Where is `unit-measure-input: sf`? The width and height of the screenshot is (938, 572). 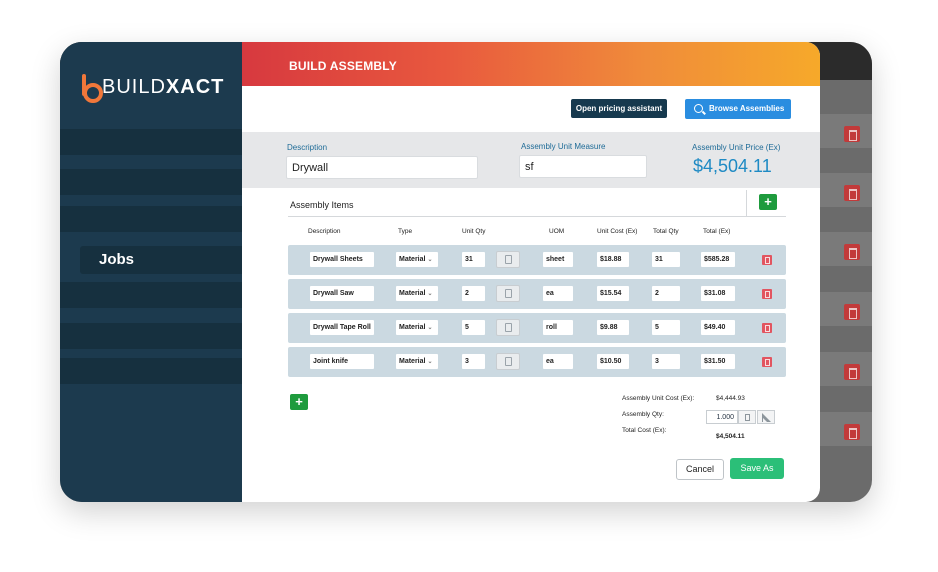
unit-measure-input: sf is located at coordinates (583, 166).